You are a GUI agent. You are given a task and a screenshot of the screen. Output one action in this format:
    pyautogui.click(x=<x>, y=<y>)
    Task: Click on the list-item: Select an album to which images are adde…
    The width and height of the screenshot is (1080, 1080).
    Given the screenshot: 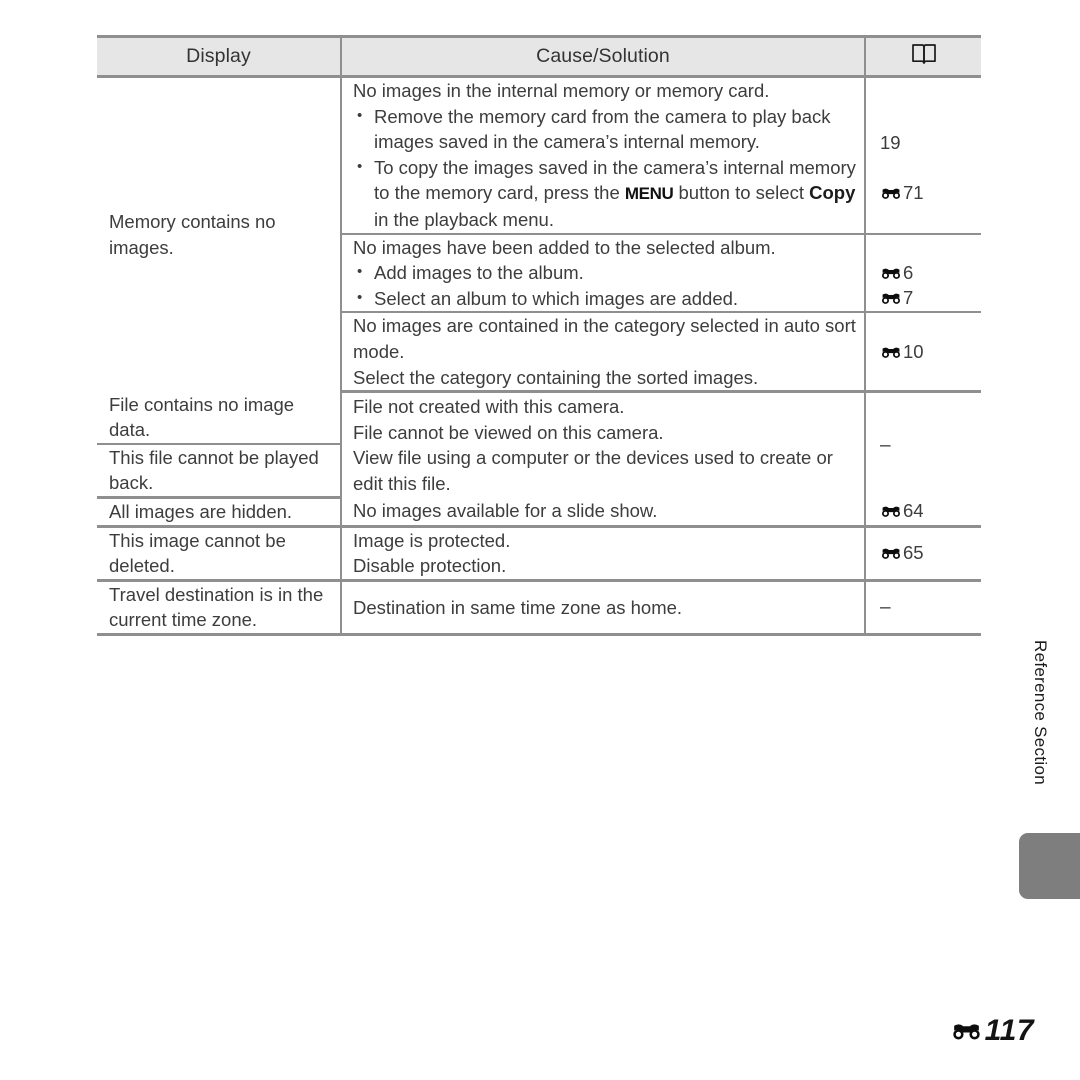 What is the action you would take?
    pyautogui.click(x=604, y=298)
    